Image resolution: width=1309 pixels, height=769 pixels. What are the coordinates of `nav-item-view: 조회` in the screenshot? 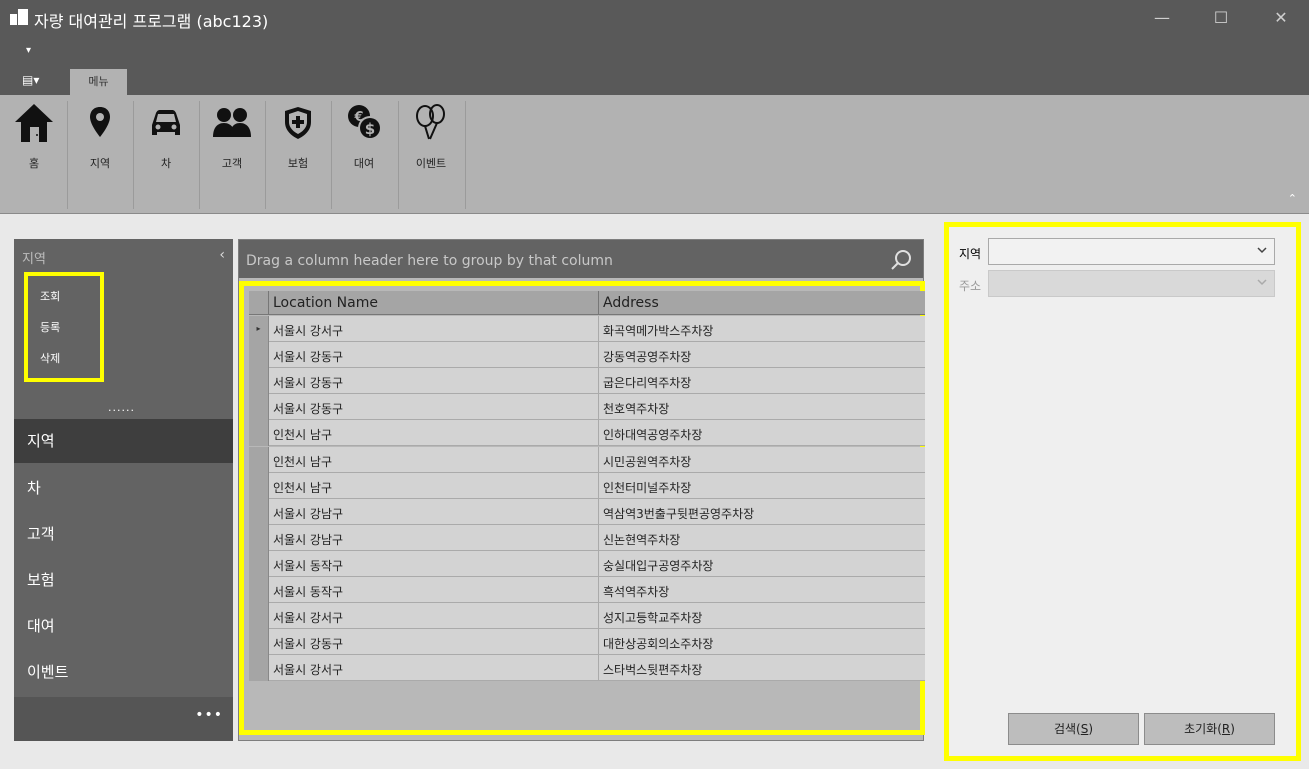 It's located at (50, 296).